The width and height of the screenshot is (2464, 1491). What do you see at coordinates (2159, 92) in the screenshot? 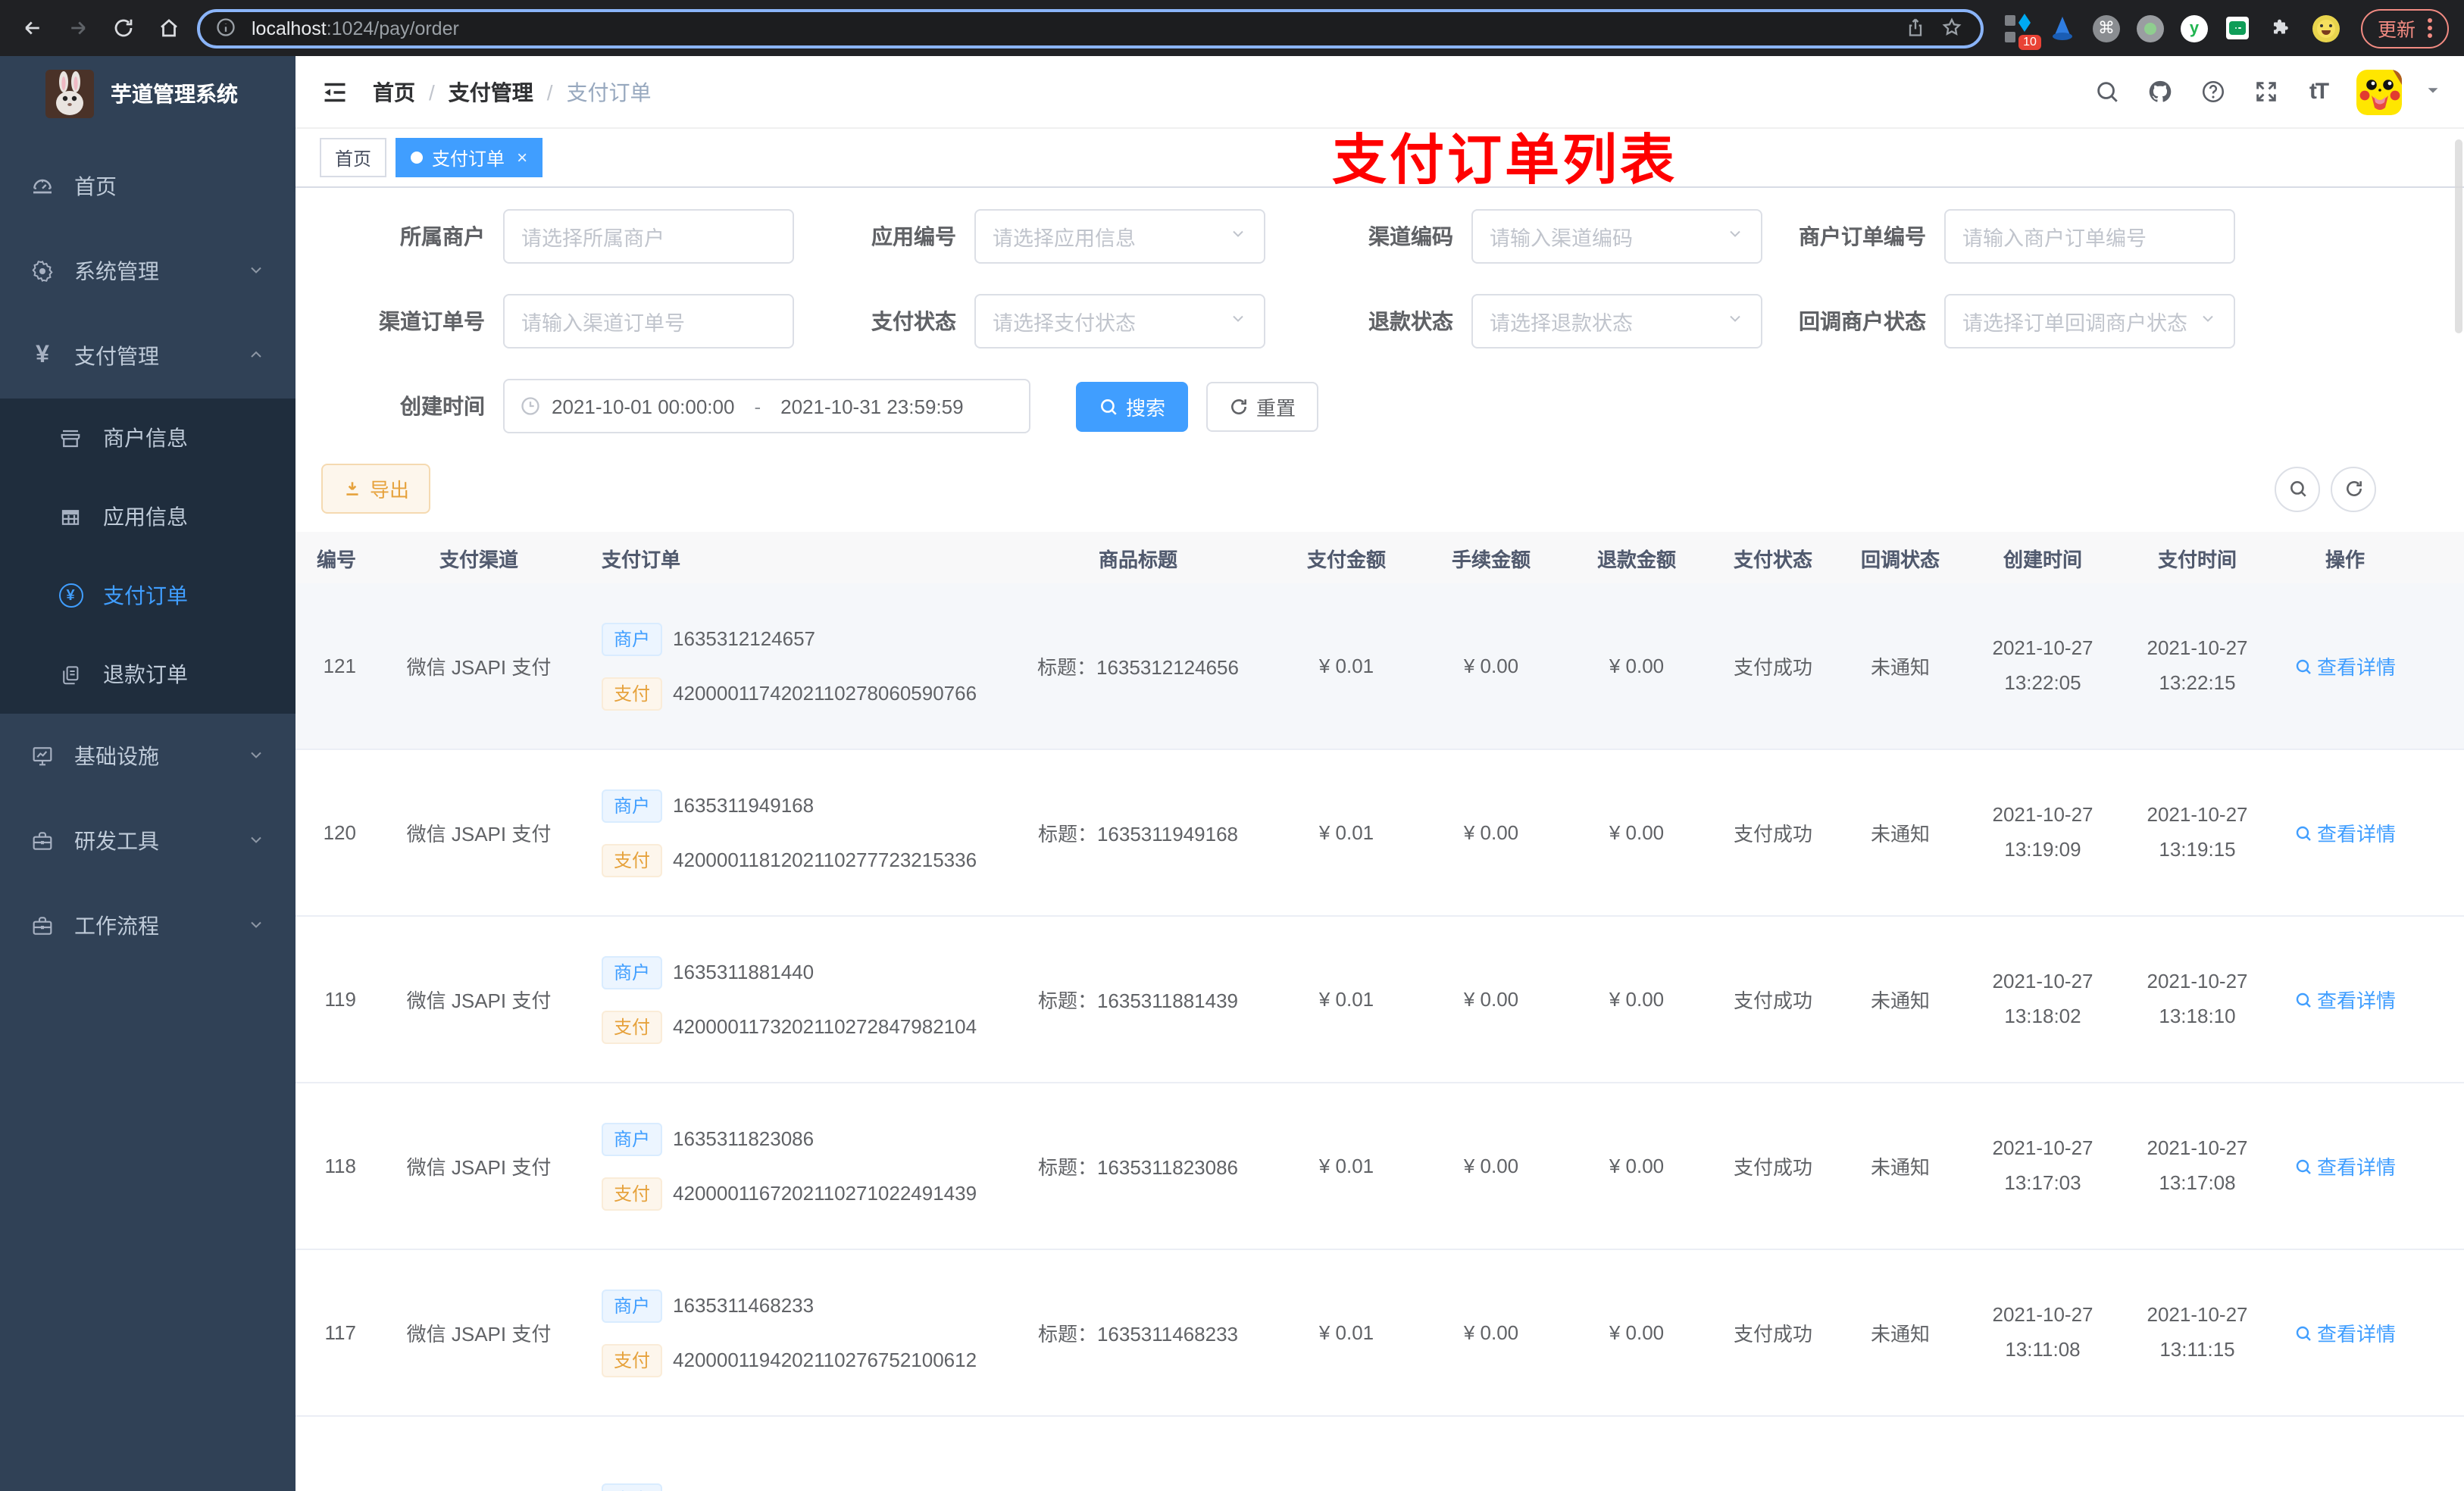
I see `github-icon` at bounding box center [2159, 92].